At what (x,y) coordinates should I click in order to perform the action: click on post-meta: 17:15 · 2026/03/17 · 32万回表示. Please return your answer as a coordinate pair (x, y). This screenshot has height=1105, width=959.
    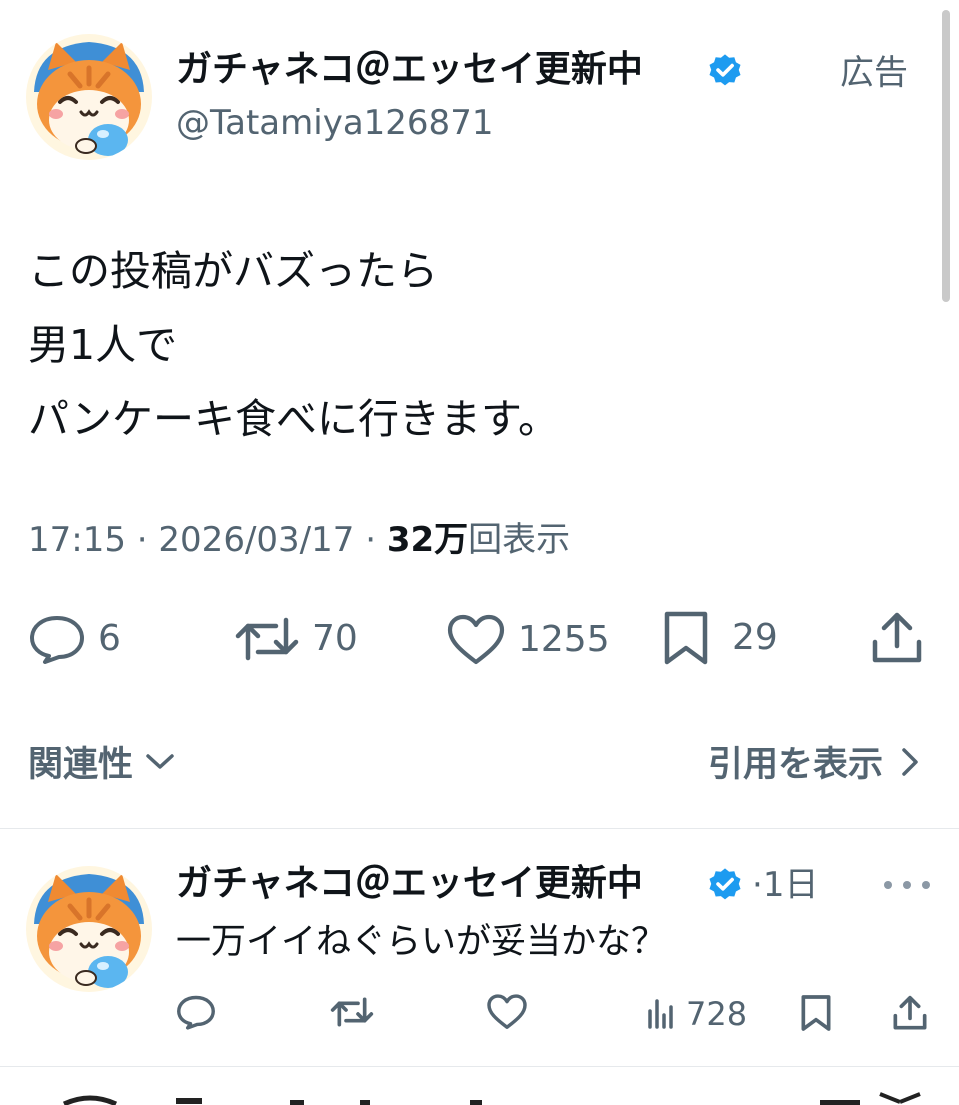
    Looking at the image, I should click on (299, 540).